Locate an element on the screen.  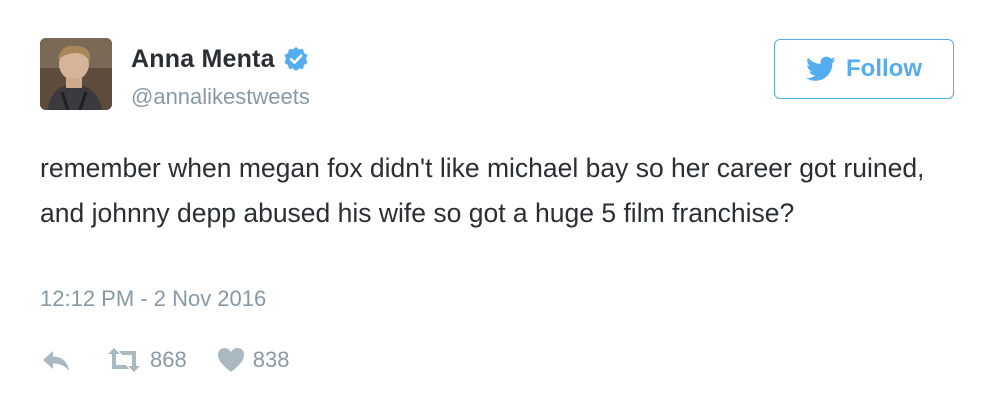
verified-badge-icon is located at coordinates (296, 59).